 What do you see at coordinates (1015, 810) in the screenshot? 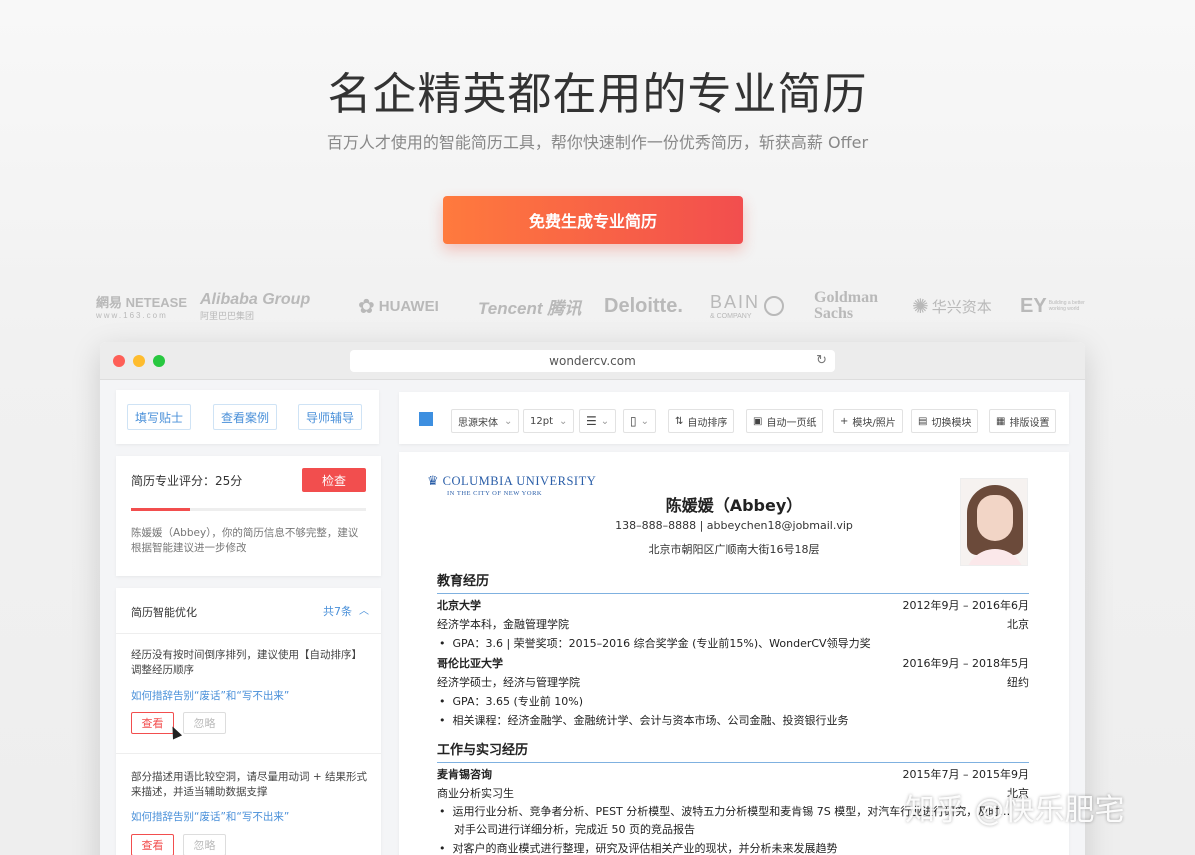
I see `zhihu-watermark: 知乎 @快乐肥宅` at bounding box center [1015, 810].